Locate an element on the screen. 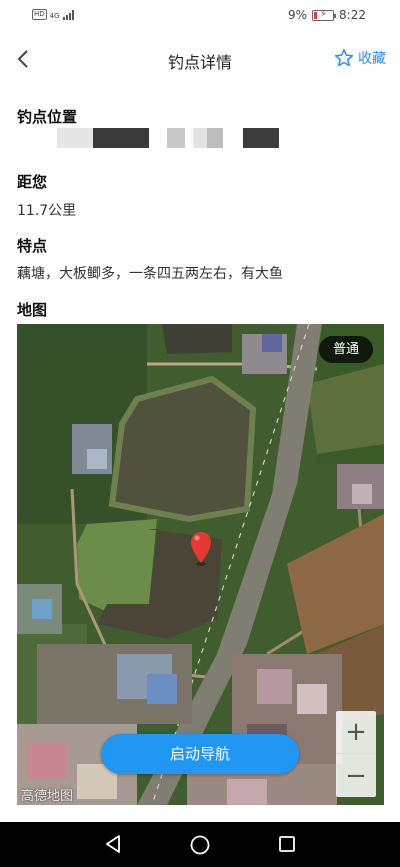  star-outline-icon is located at coordinates (344, 57).